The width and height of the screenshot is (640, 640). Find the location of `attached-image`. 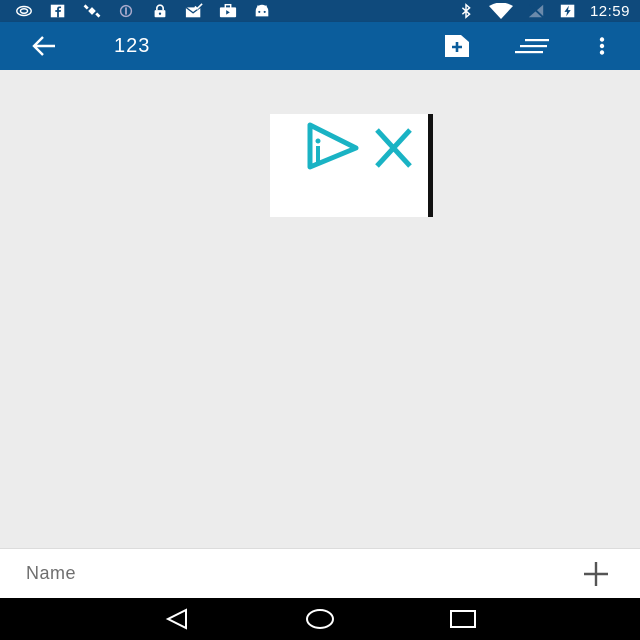

attached-image is located at coordinates (351, 165).